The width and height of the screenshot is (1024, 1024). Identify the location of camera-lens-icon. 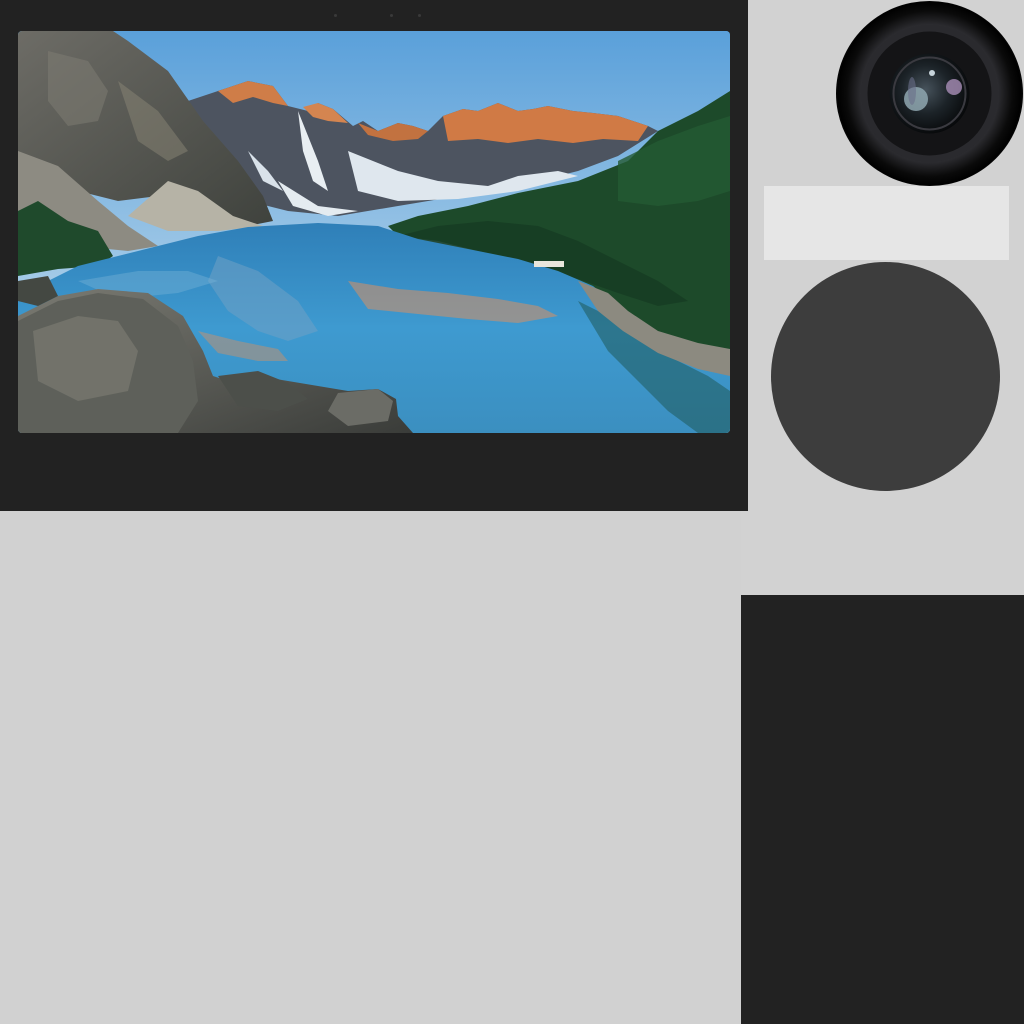
(929, 93).